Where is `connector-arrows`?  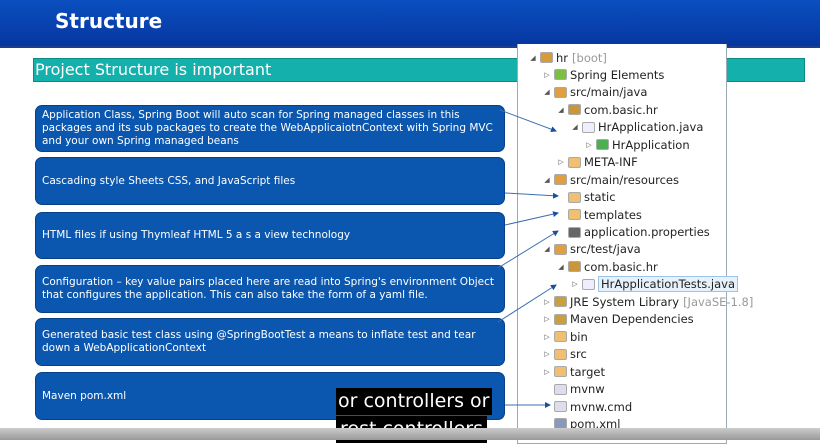 connector-arrows is located at coordinates (528, 258).